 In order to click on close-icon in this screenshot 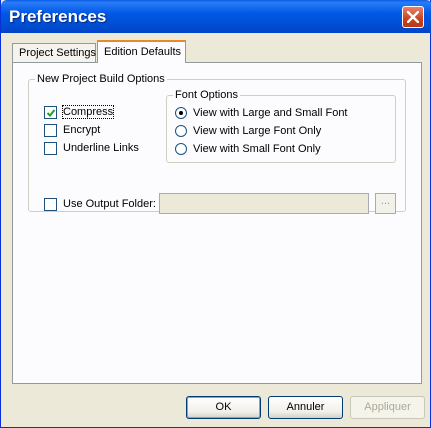, I will do `click(413, 17)`.